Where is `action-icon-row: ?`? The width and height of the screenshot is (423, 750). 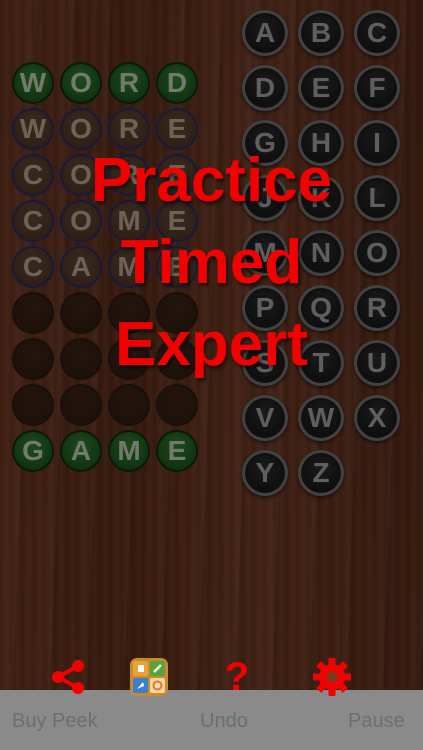 action-icon-row: ? is located at coordinates (211, 678).